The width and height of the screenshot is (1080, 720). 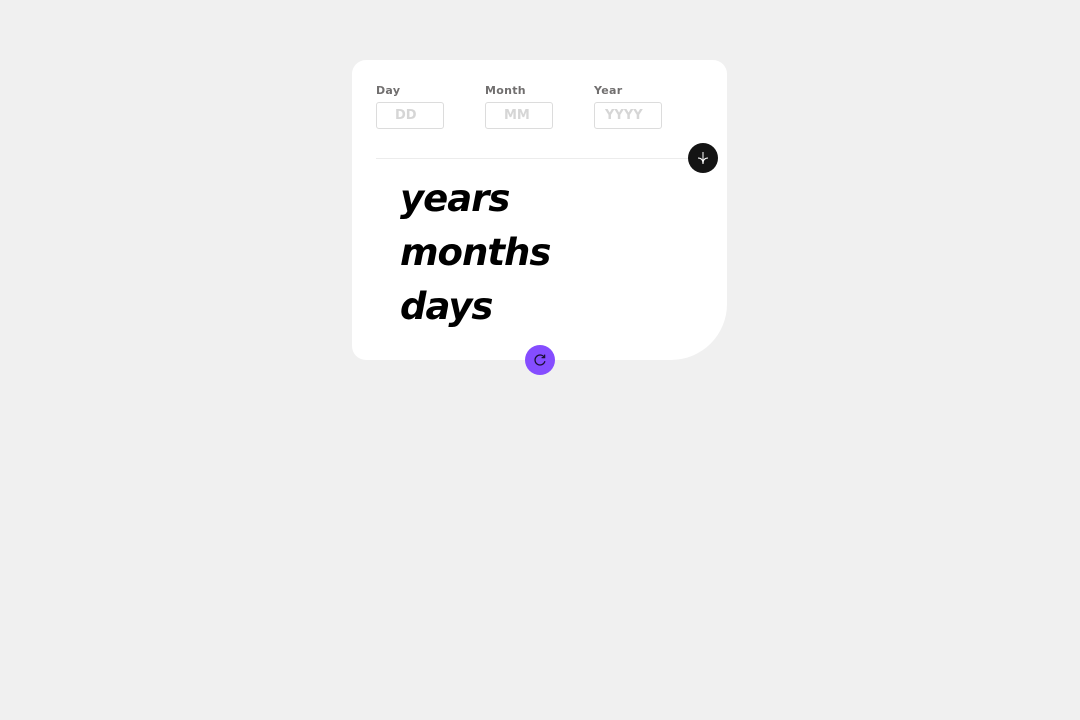 I want to click on day-label: Day, so click(x=388, y=90).